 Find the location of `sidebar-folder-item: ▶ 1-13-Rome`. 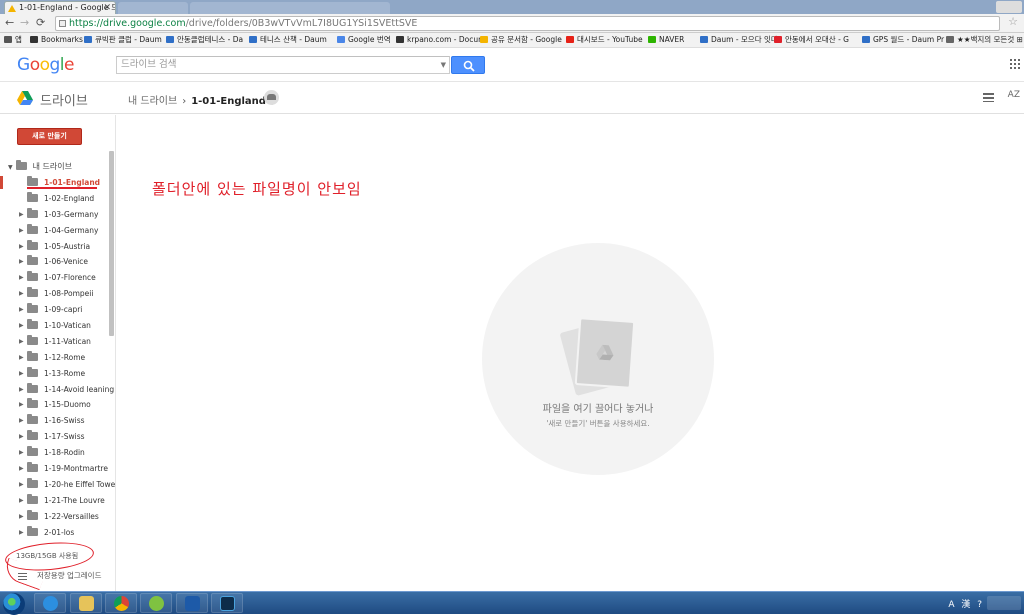

sidebar-folder-item: ▶ 1-13-Rome is located at coordinates (57, 374).